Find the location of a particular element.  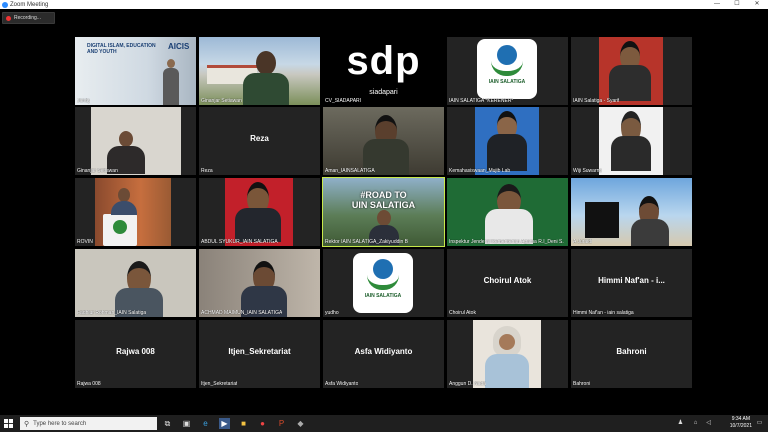

volume-icon: ◁ is located at coordinates (708, 423).